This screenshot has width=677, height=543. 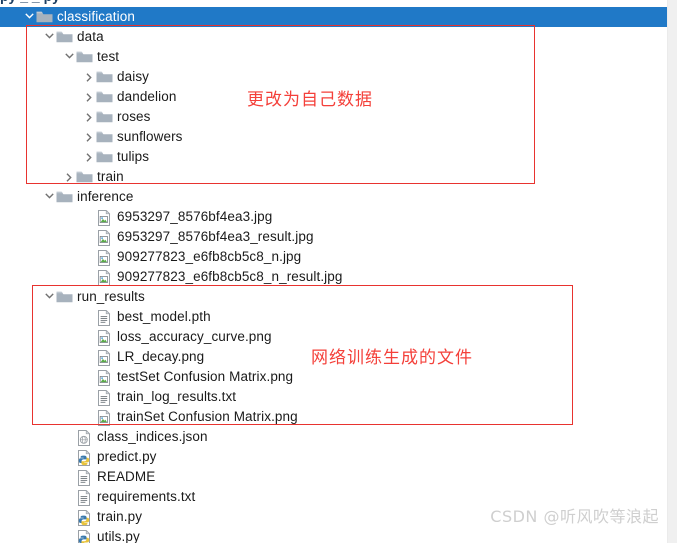 What do you see at coordinates (392, 358) in the screenshot?
I see `annotation-note-run-results: 网络训练生成的文件` at bounding box center [392, 358].